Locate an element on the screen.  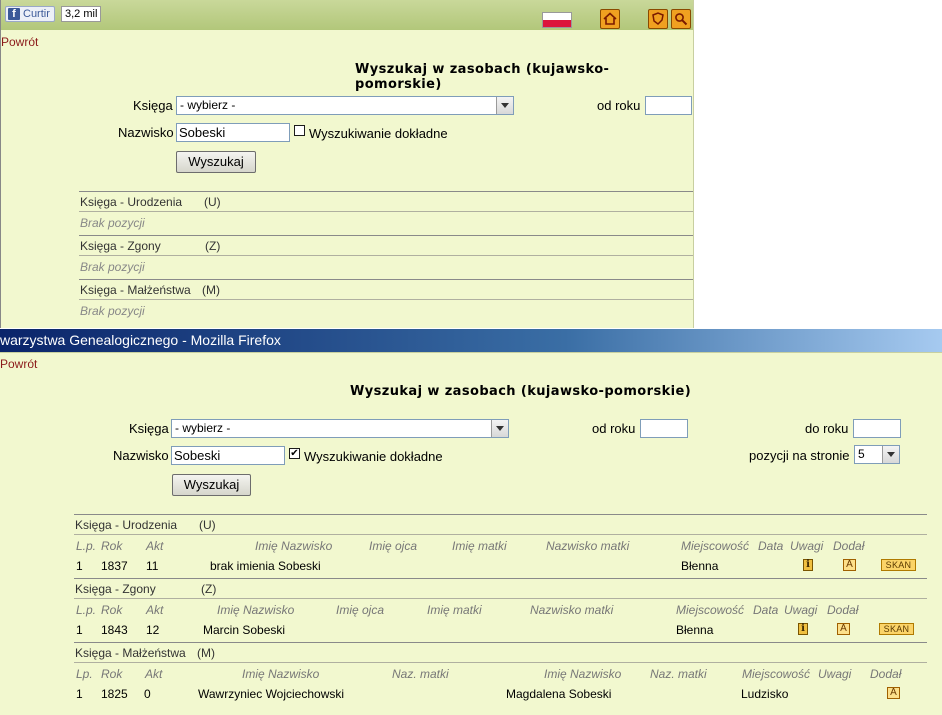
section-malzenstwa-code: (M) is located at coordinates (211, 290).